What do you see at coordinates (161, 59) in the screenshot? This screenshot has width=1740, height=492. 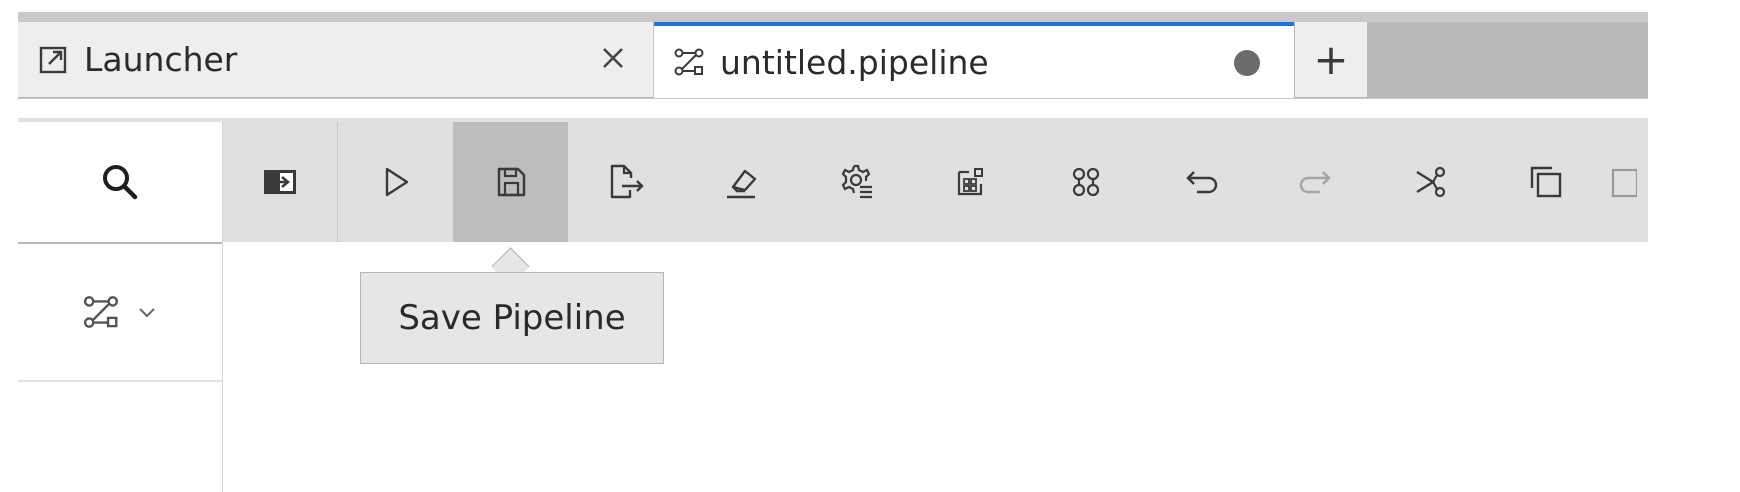 I see `tab-launcher-label: Launcher` at bounding box center [161, 59].